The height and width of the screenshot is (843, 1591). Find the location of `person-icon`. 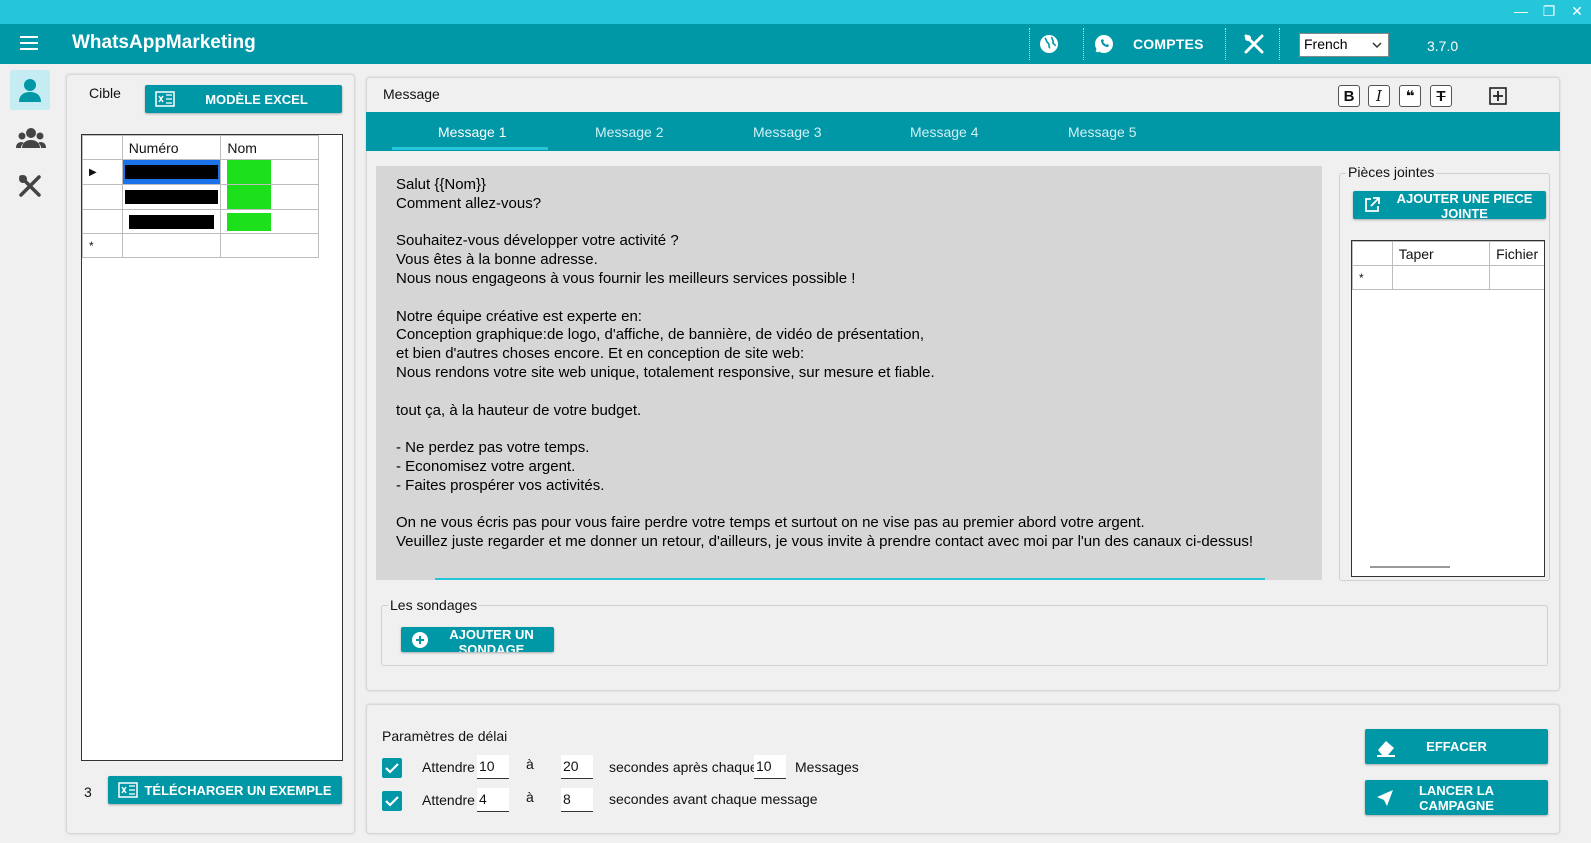

person-icon is located at coordinates (30, 90).